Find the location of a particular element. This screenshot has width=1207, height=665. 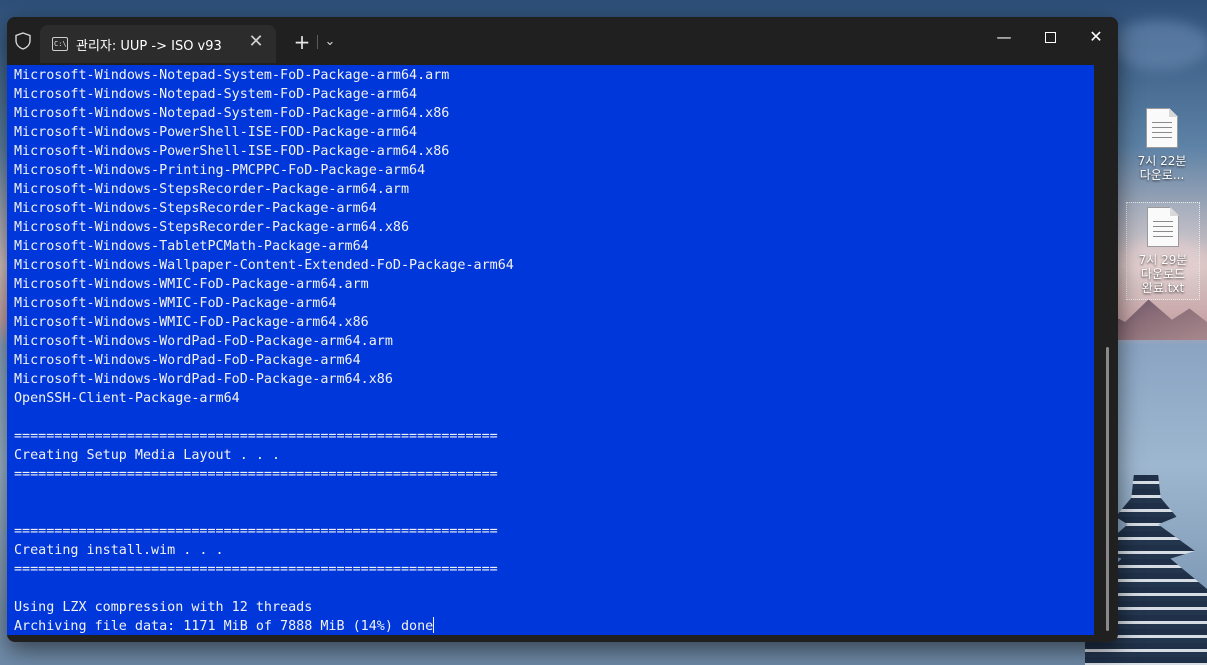

tab-uup-iso: C:\ 관리자: UUP -> ISO v93 ✕ is located at coordinates (158, 44).